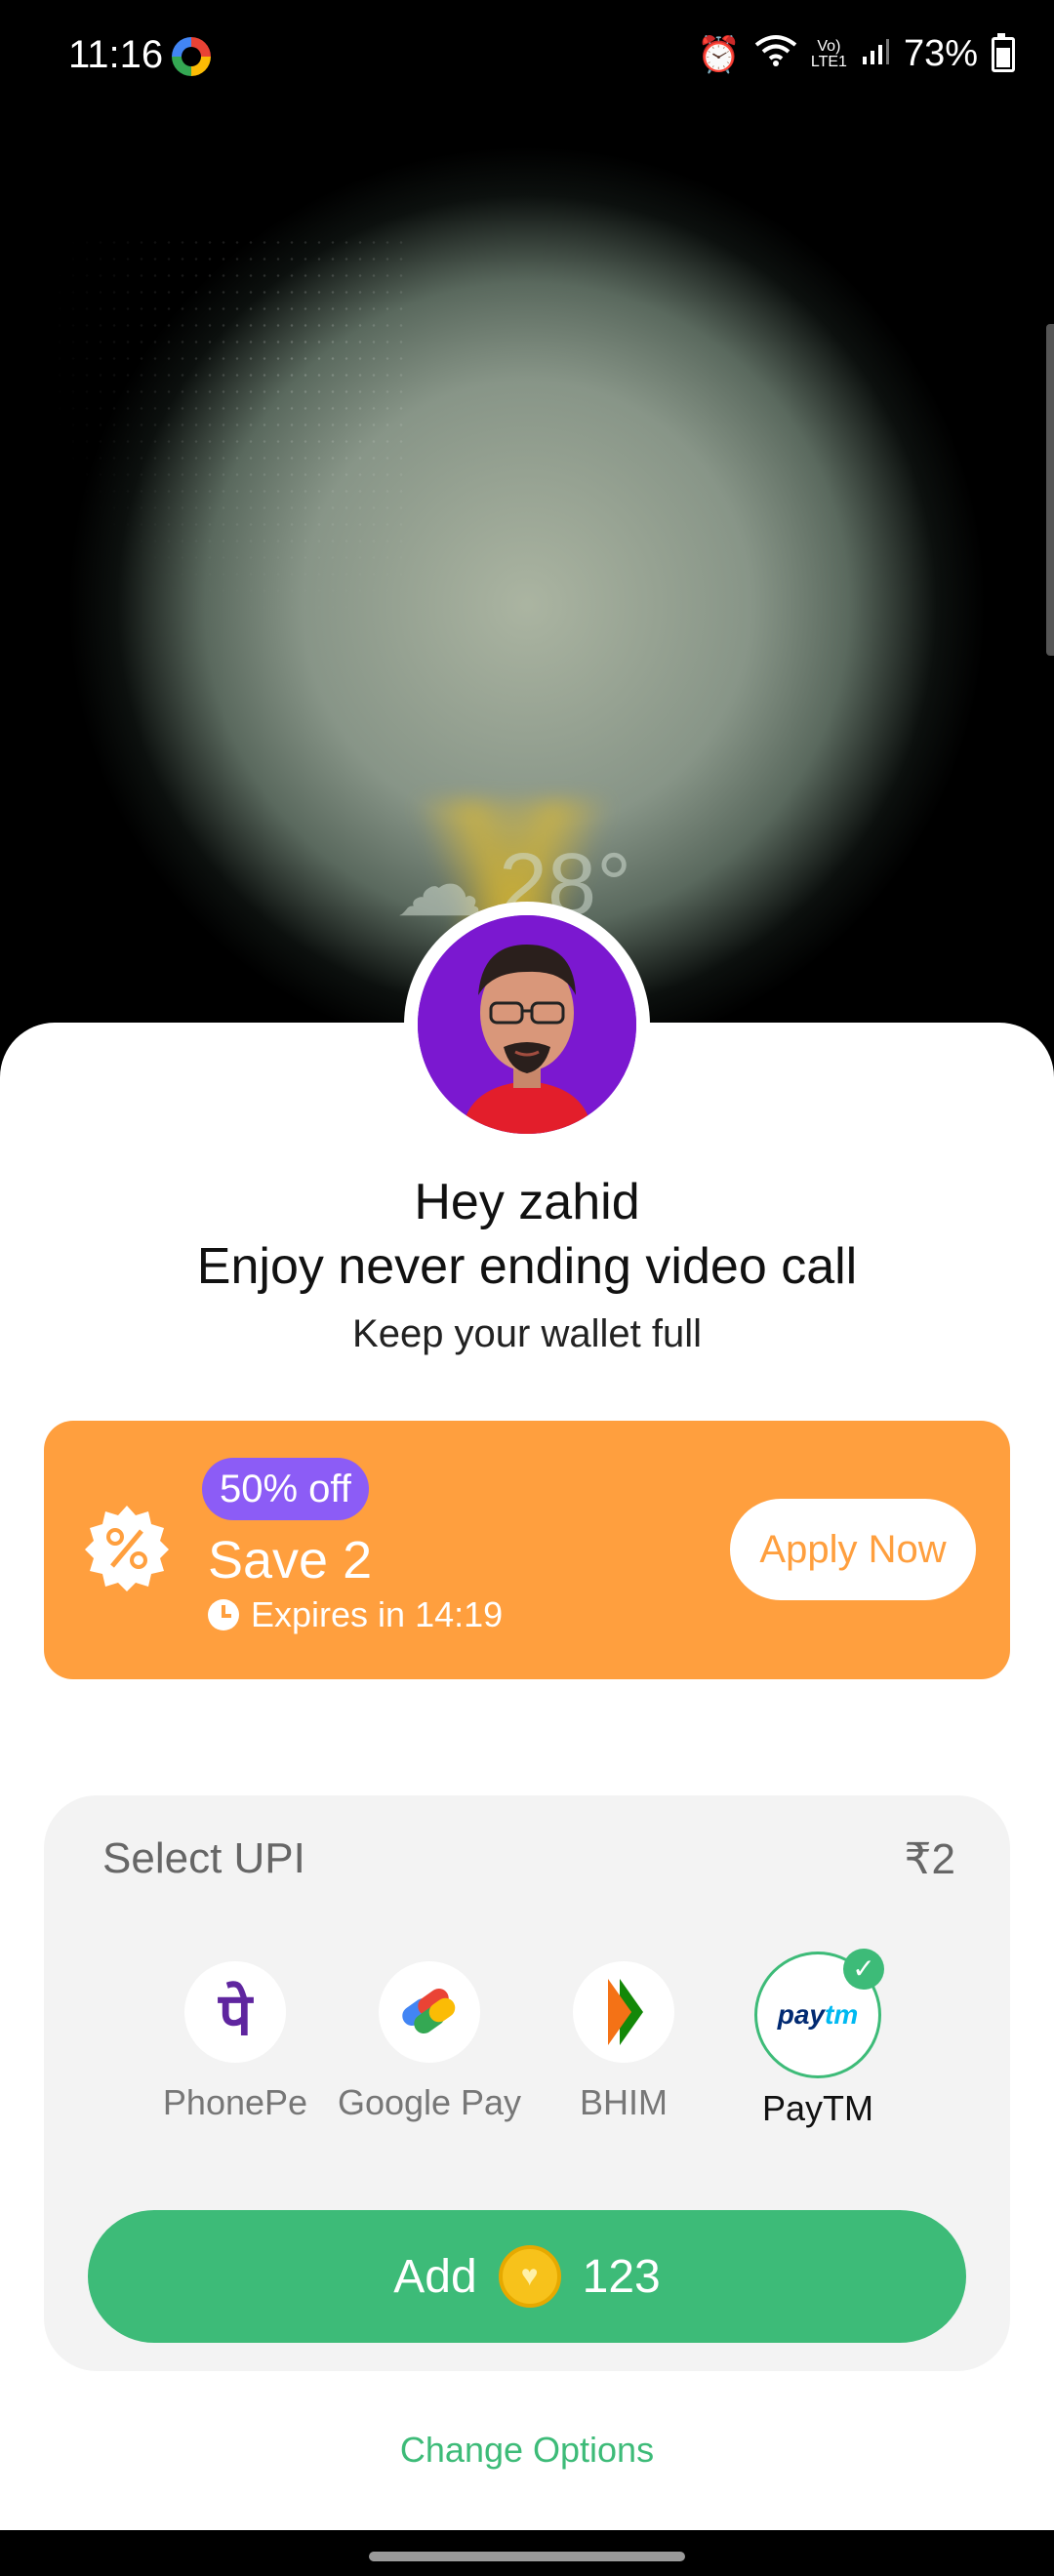 The height and width of the screenshot is (2576, 1054). I want to click on discount-badge: 50% off, so click(286, 1489).